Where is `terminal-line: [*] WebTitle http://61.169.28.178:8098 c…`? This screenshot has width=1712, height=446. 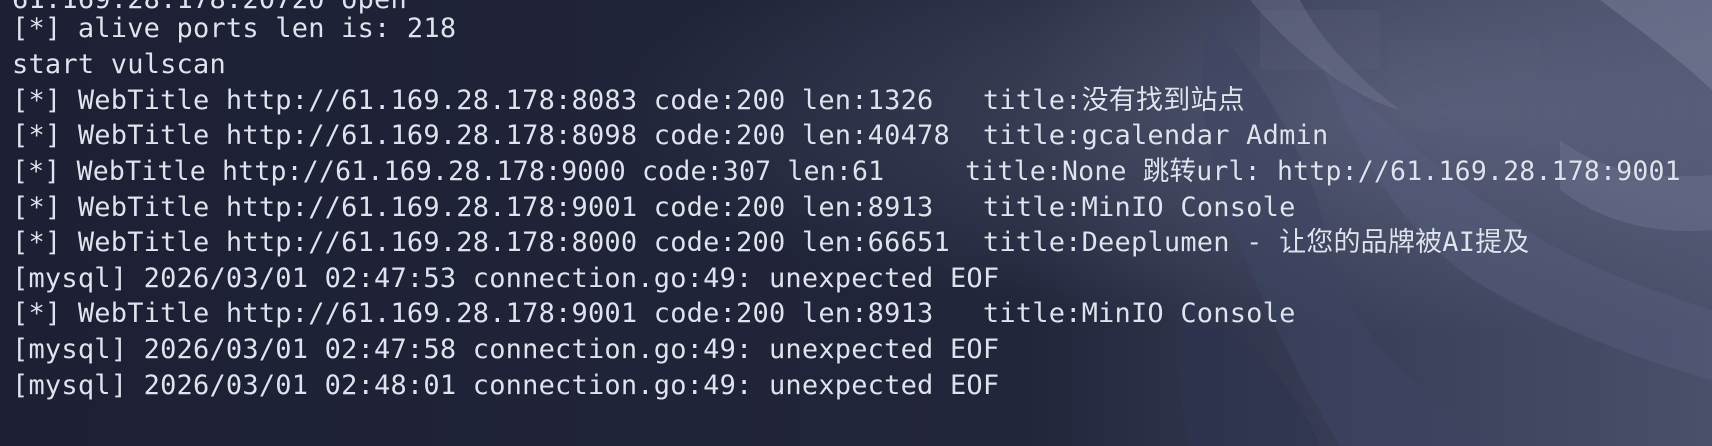 terminal-line: [*] WebTitle http://61.169.28.178:8098 c… is located at coordinates (670, 135).